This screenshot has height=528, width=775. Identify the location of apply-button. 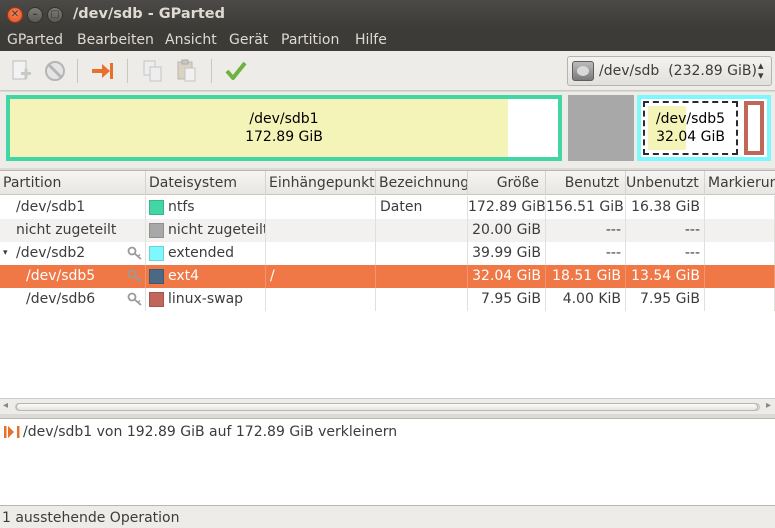
(236, 71).